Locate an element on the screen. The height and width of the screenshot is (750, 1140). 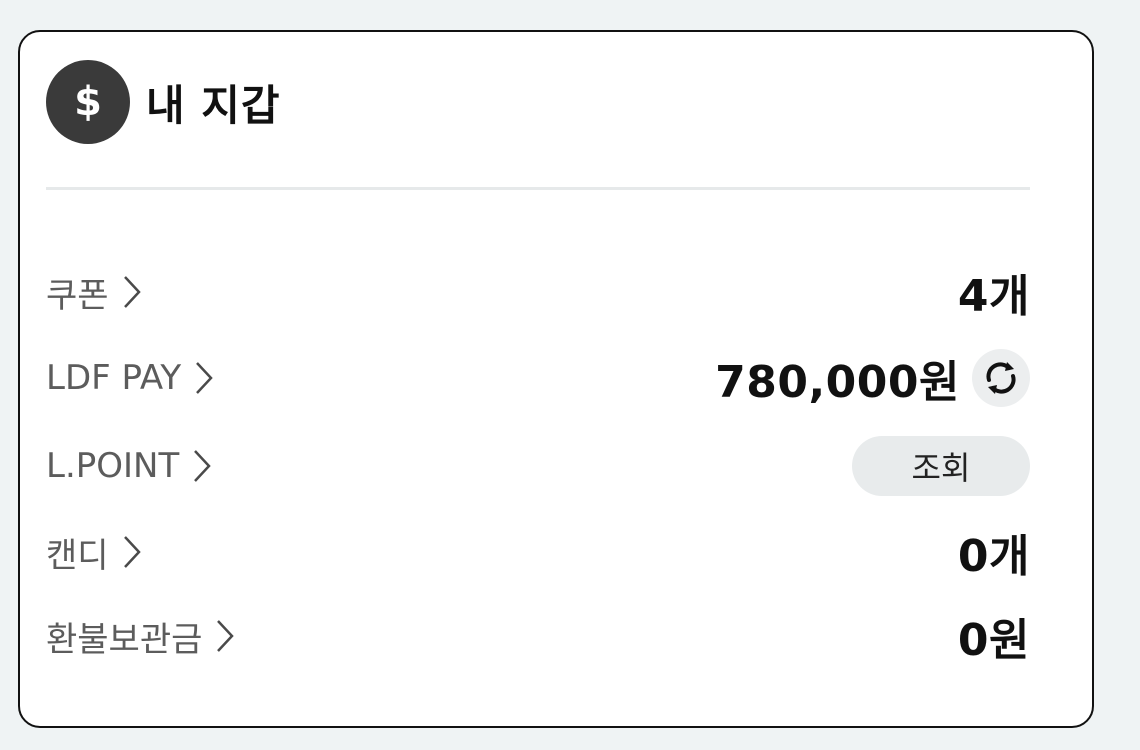
coupon-link: 쿠폰 is located at coordinates (94, 292).